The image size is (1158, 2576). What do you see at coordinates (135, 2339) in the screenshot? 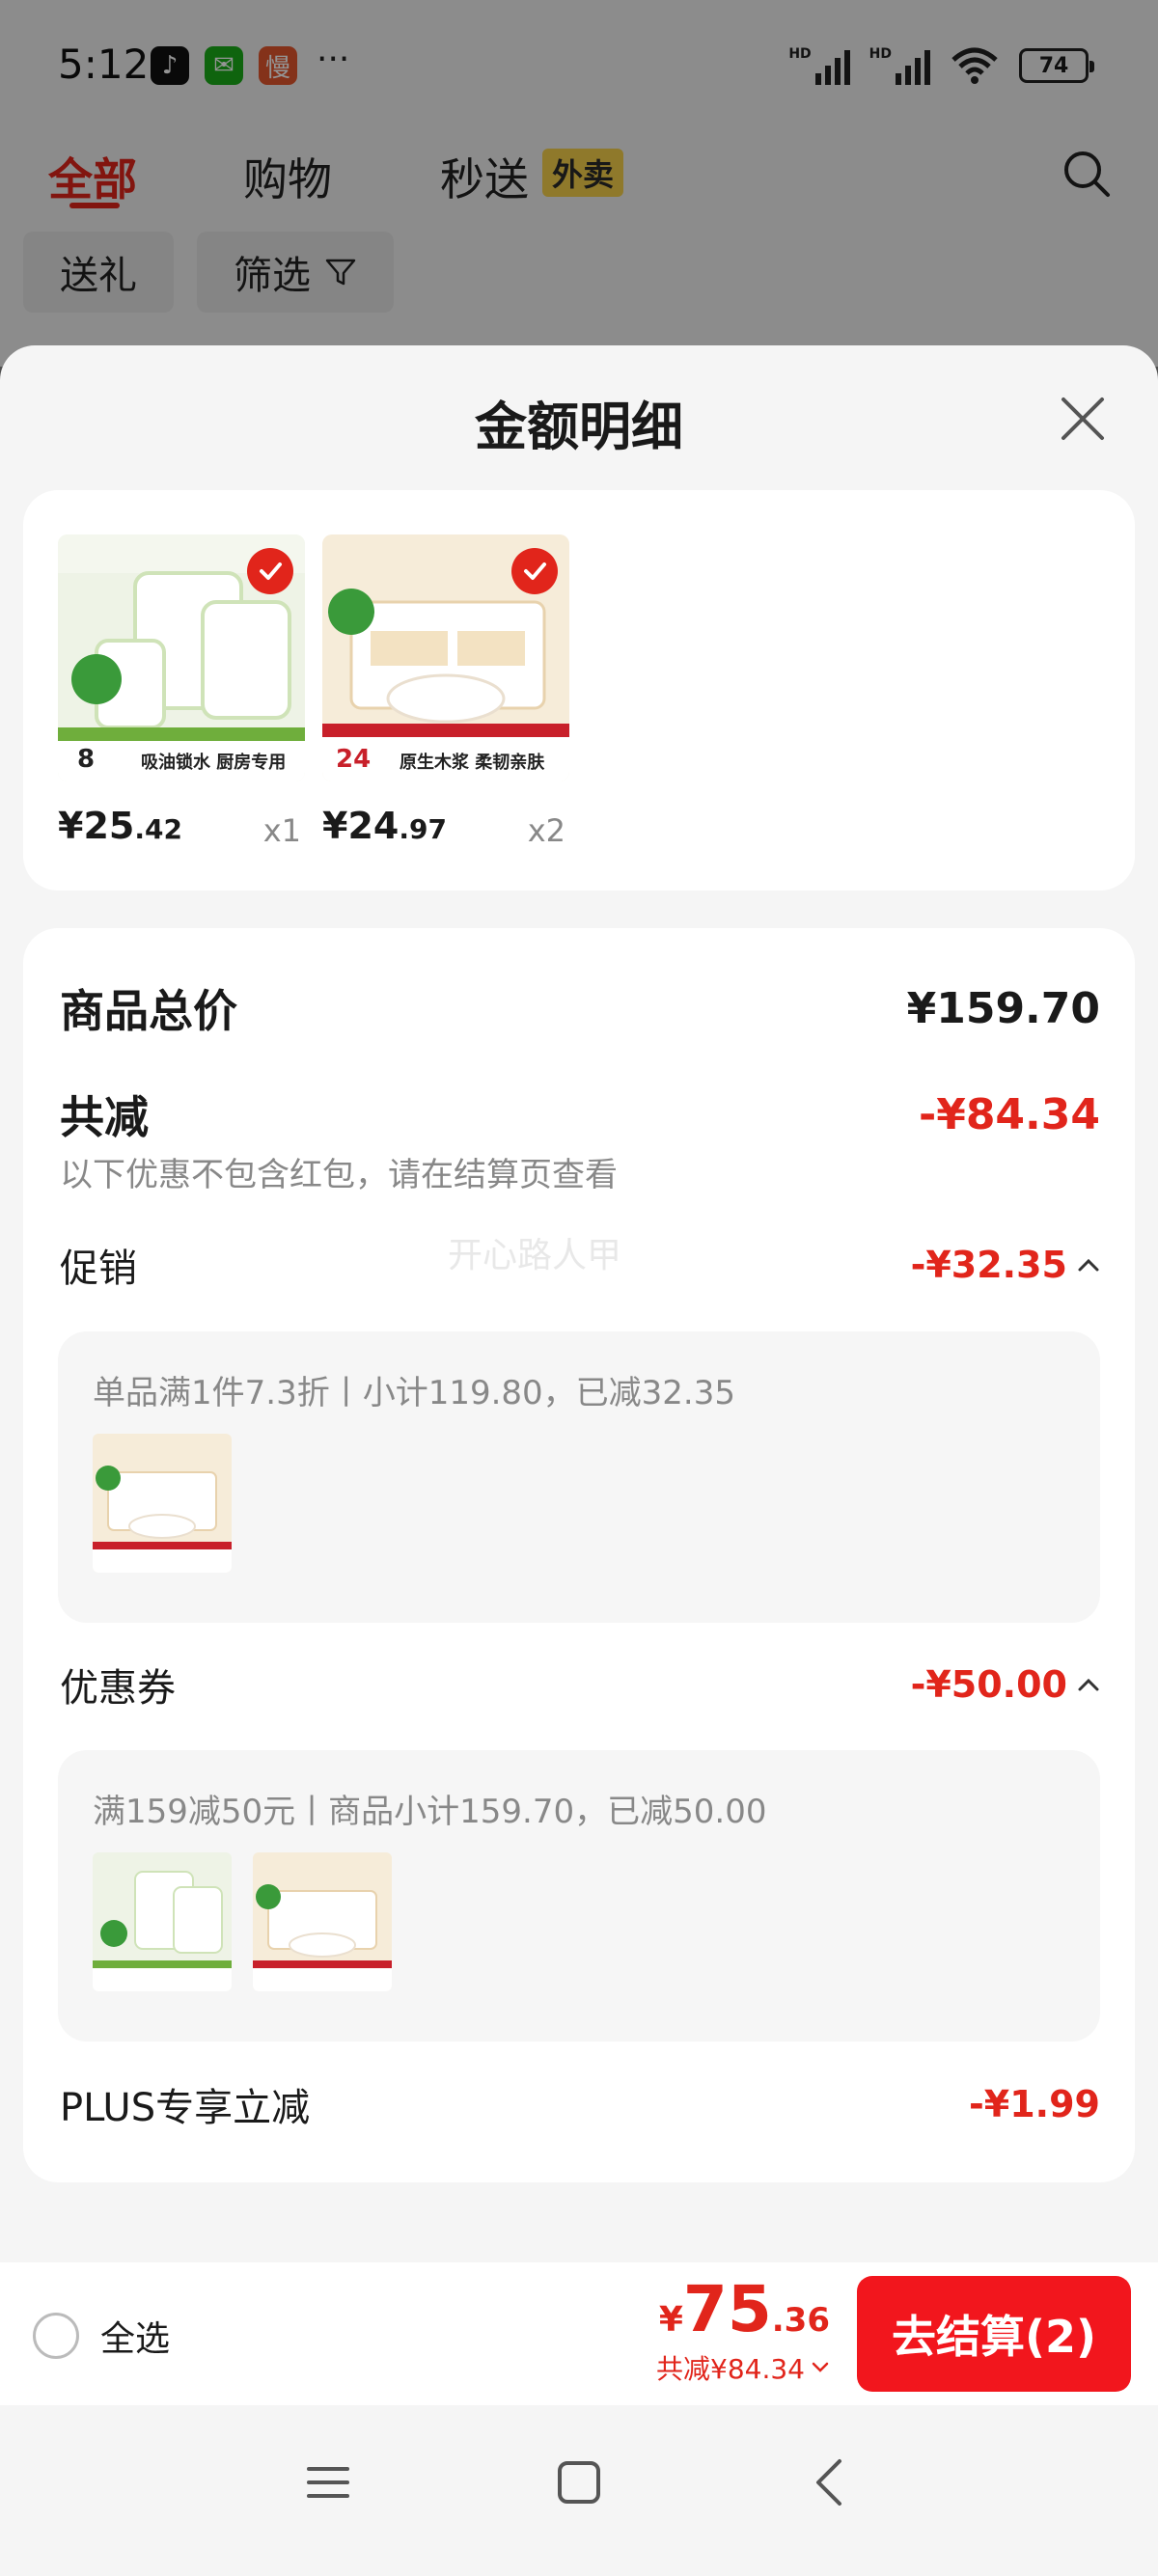
I see `select-all-label: 全选` at bounding box center [135, 2339].